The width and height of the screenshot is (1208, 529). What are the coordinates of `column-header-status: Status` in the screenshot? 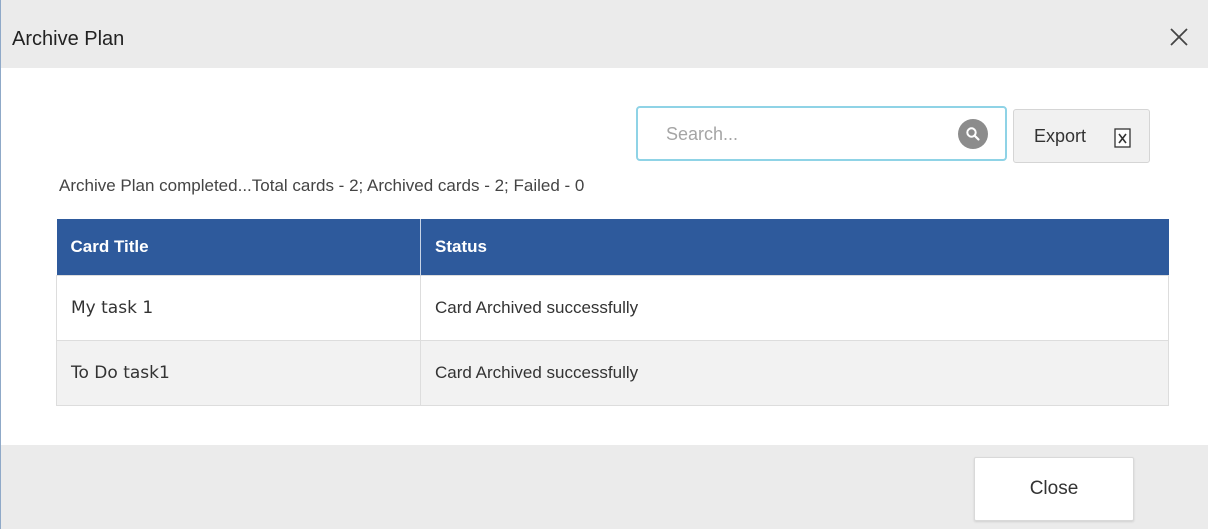 It's located at (794, 247).